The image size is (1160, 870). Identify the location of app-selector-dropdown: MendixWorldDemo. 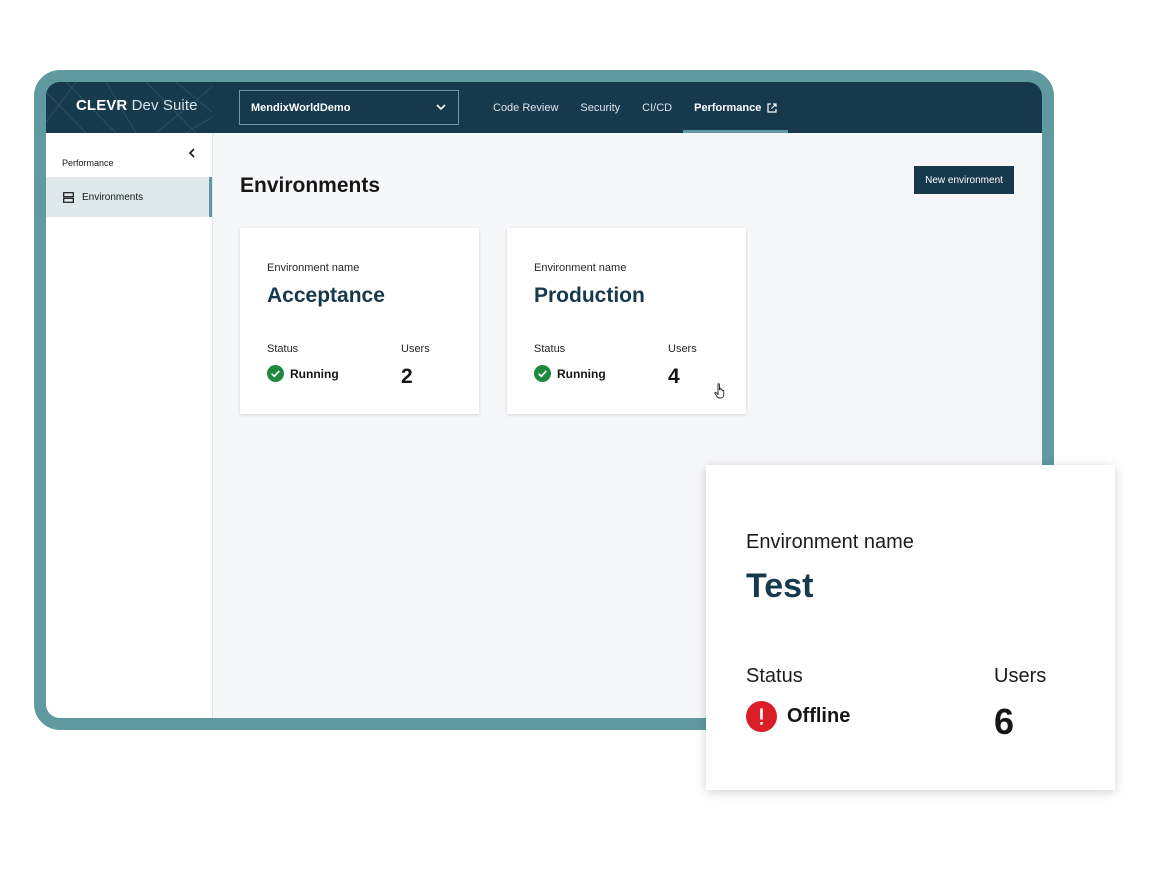
(349, 107).